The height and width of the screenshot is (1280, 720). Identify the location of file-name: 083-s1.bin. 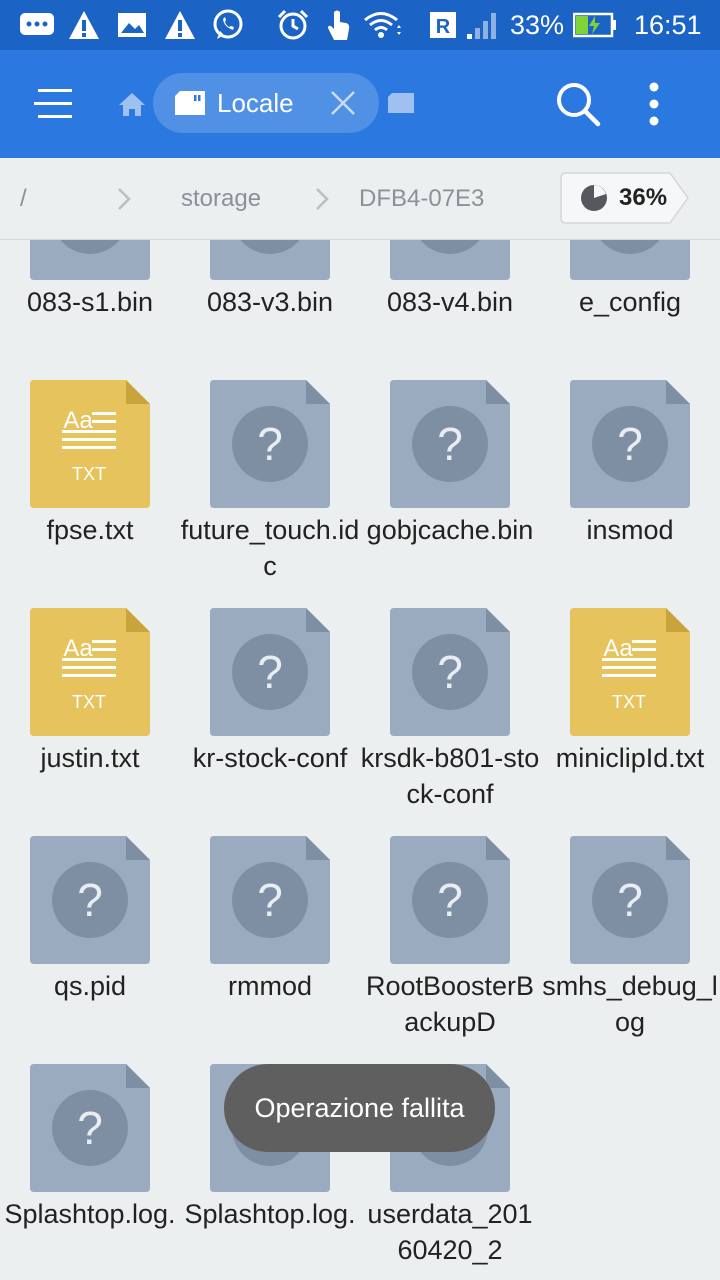
(90, 302).